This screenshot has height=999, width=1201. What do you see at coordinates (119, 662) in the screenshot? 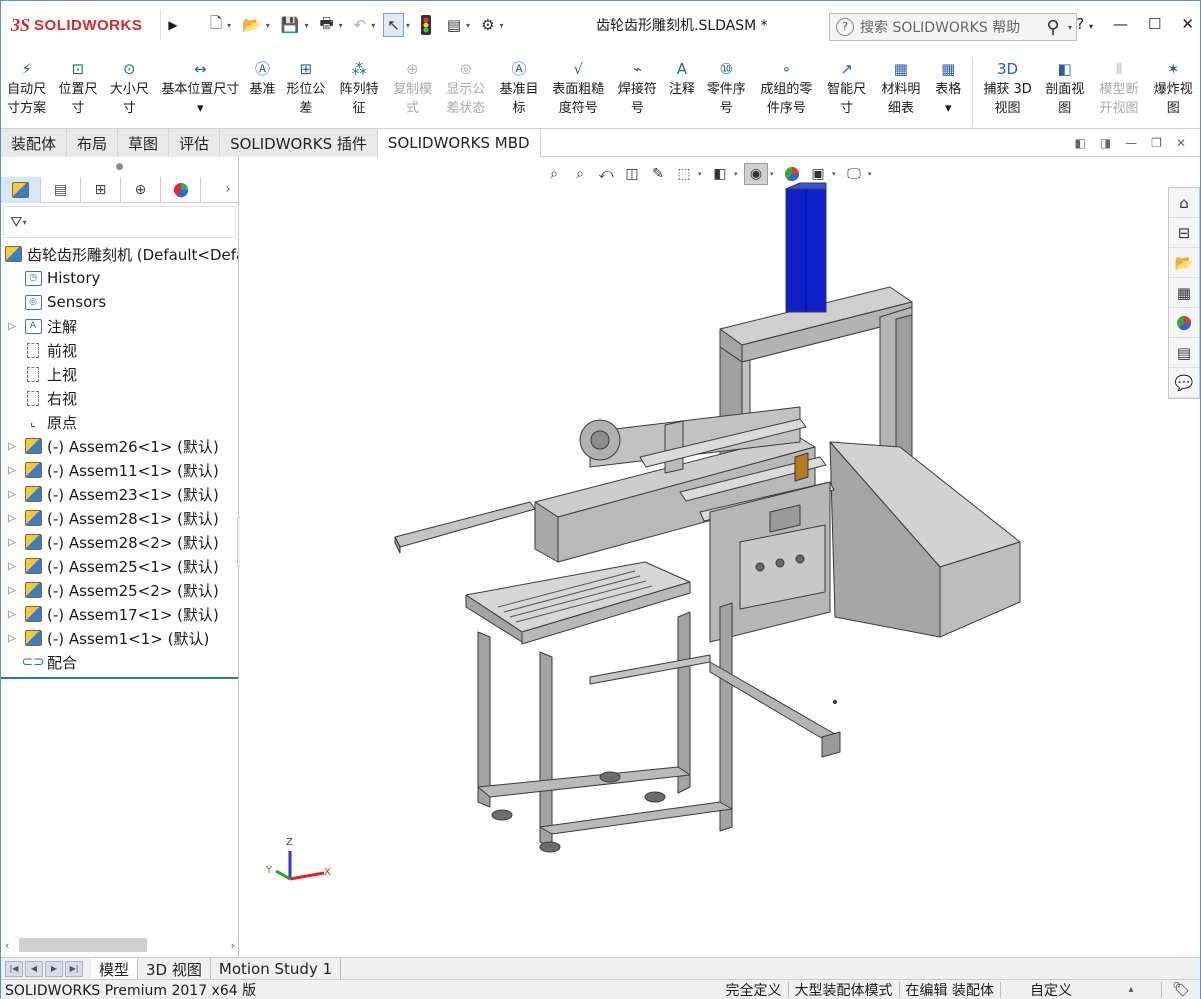
I see `tree-item: ⊂⊃ 配合` at bounding box center [119, 662].